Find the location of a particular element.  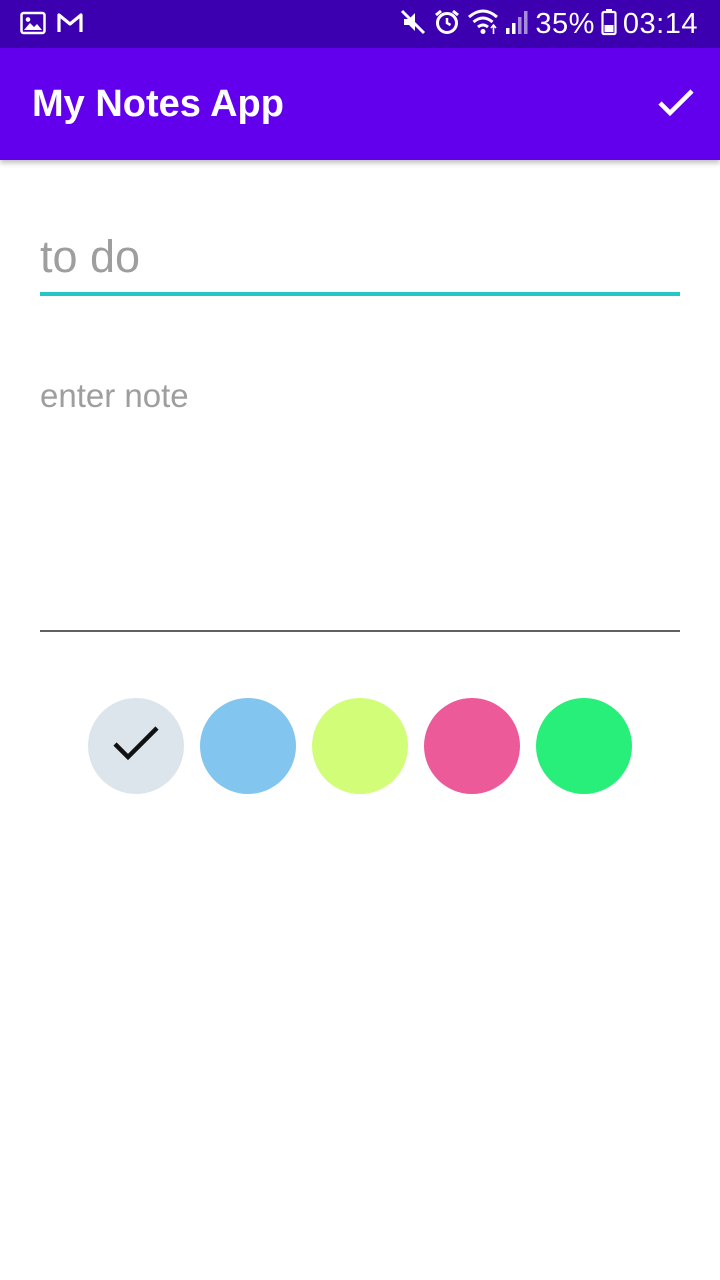

gmail-icon is located at coordinates (70, 25).